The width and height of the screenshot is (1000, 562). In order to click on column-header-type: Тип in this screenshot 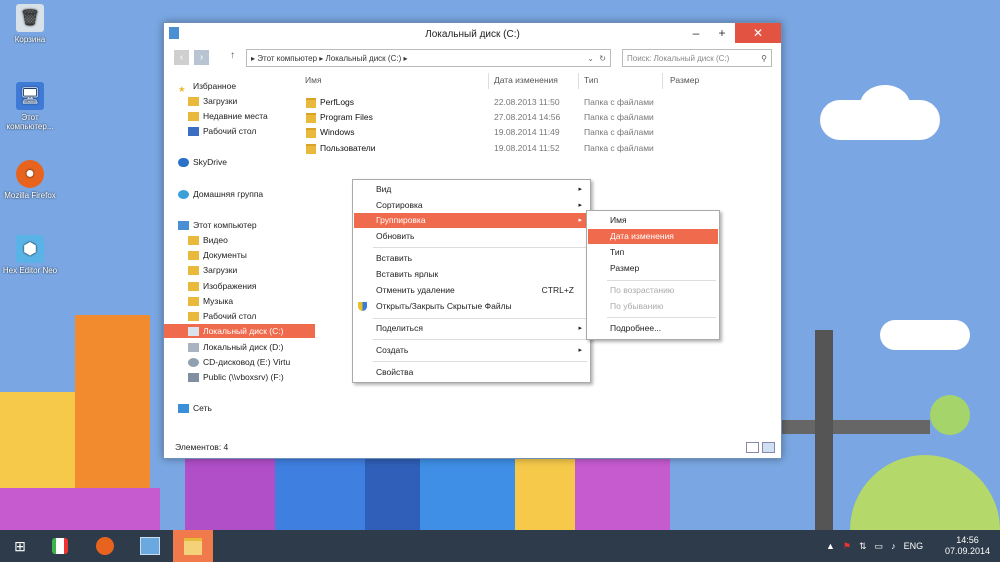, I will do `click(591, 80)`.